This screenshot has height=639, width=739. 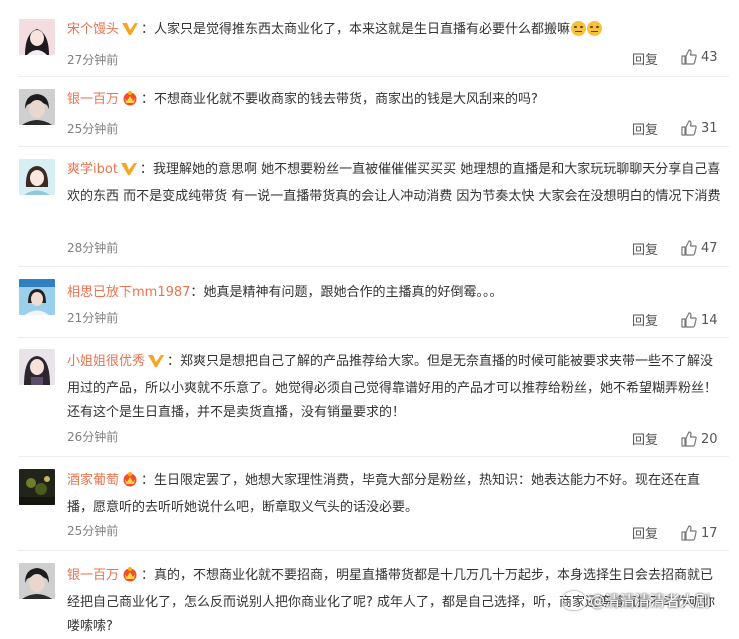 What do you see at coordinates (709, 439) in the screenshot?
I see `like-count: 20` at bounding box center [709, 439].